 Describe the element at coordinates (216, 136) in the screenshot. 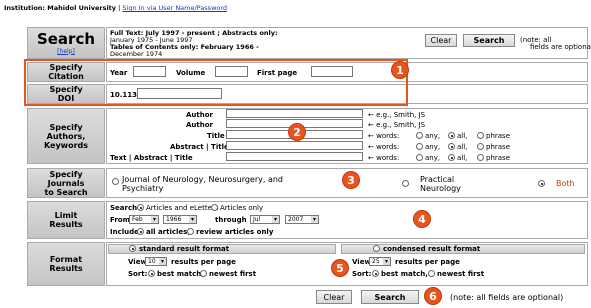

I see `title-label: Title` at that location.